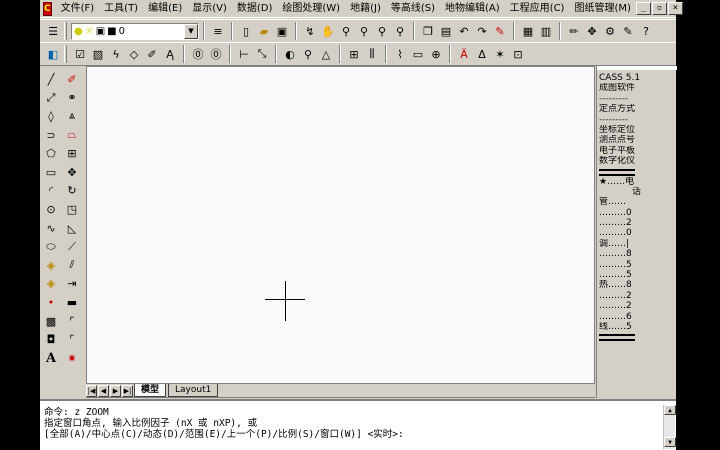 The width and height of the screenshot is (720, 450). What do you see at coordinates (255, 9) in the screenshot?
I see `menu-data: 数据(D)` at bounding box center [255, 9].